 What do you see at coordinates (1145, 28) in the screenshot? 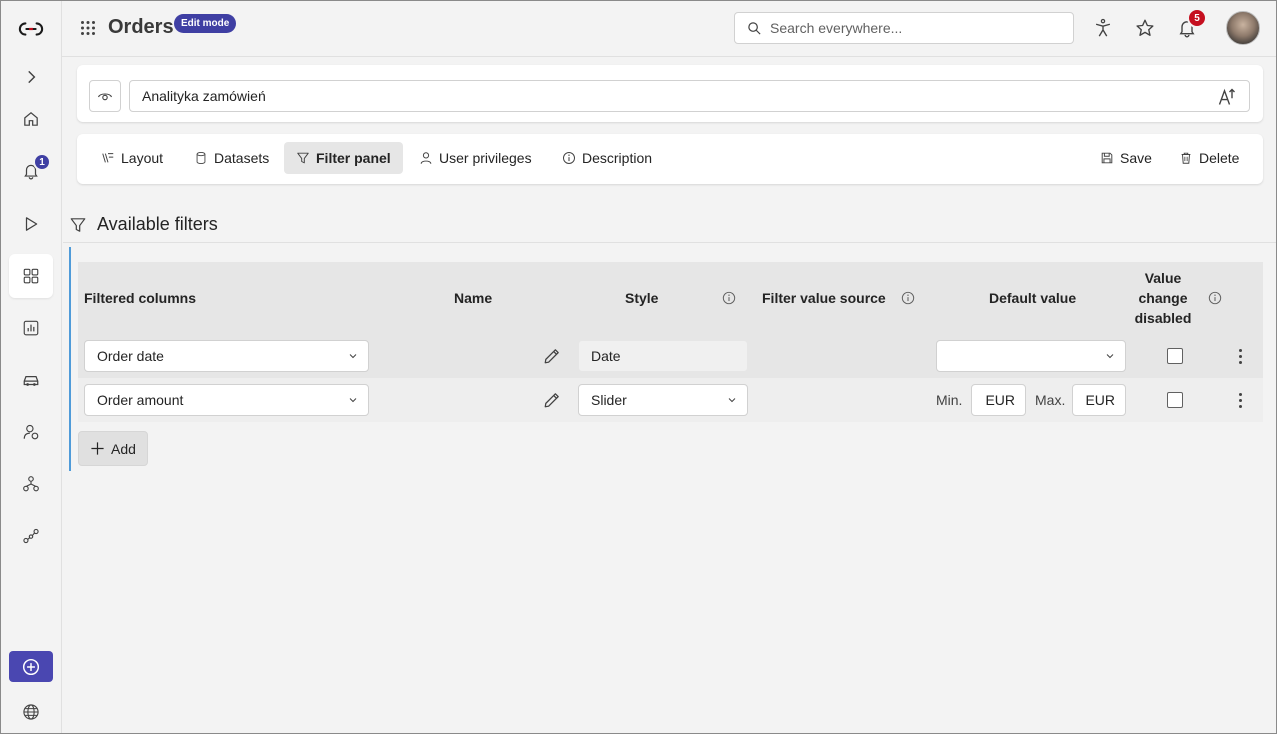
I see `favorites-star-icon` at bounding box center [1145, 28].